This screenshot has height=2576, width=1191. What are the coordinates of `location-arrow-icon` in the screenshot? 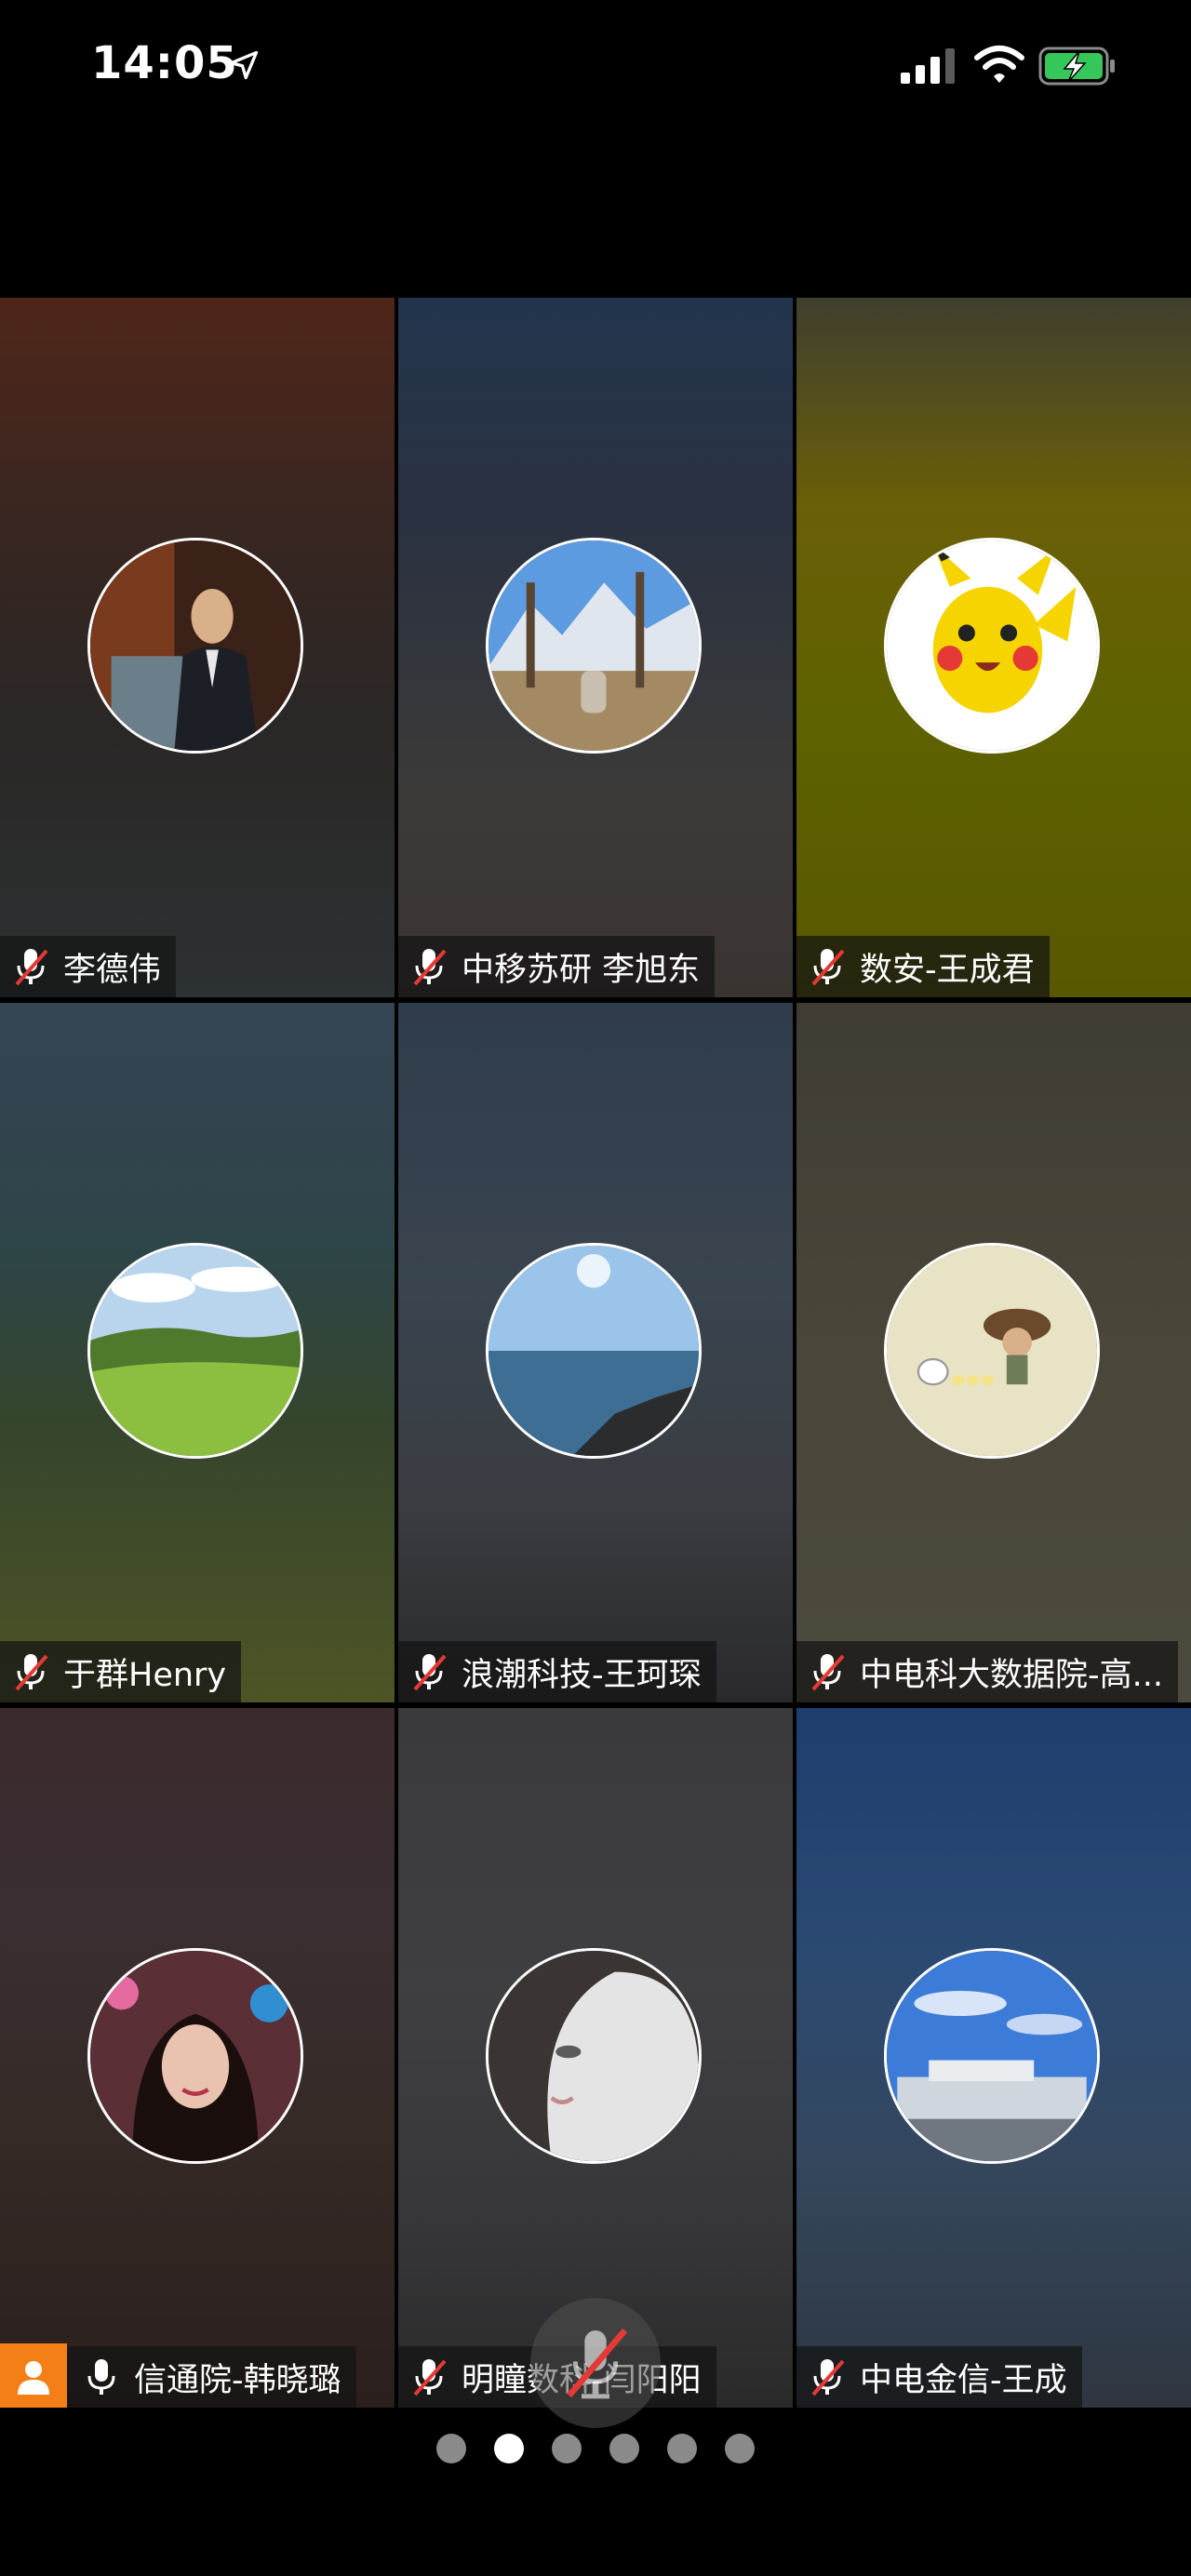 It's located at (244, 65).